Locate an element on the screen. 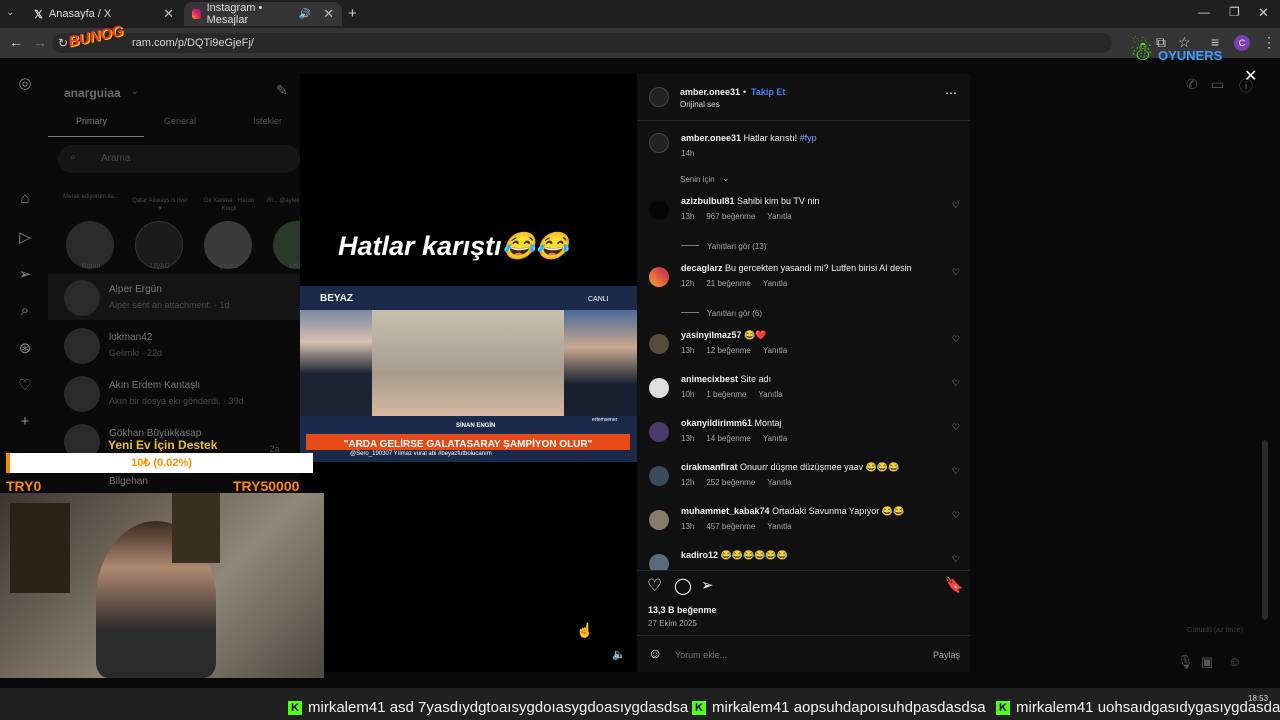 The height and width of the screenshot is (720, 1280). tab-instagram: Instagram • Mesajlar 🔊 ✕ is located at coordinates (263, 14).